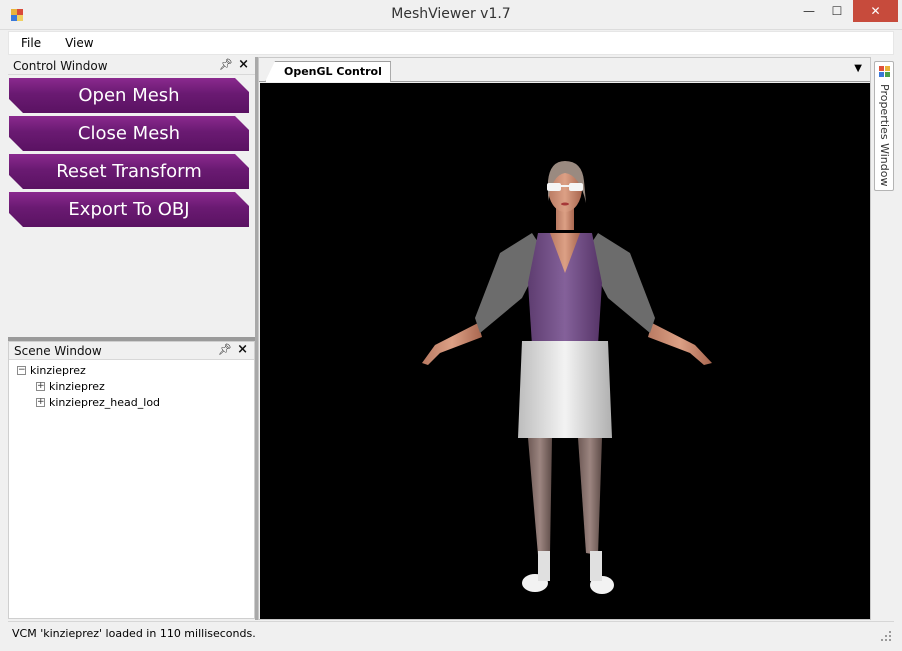 This screenshot has height=651, width=902. Describe the element at coordinates (131, 370) in the screenshot. I see `tree-node-root: − kinzieprez` at that location.